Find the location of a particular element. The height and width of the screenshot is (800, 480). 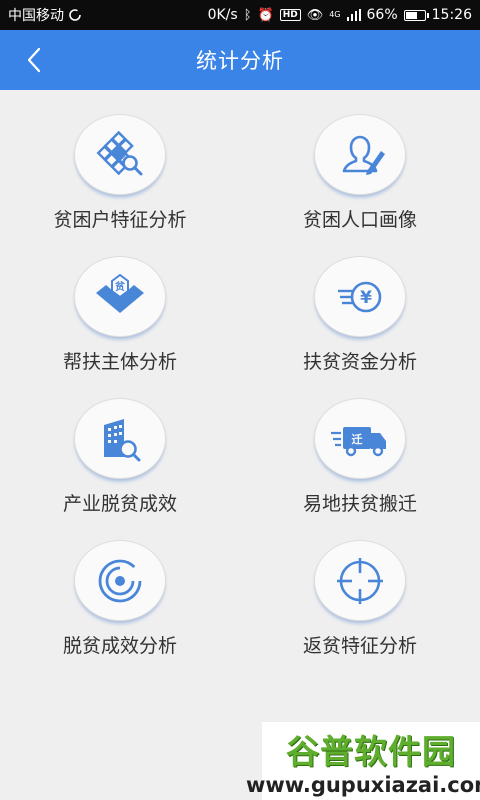

watermark-title: 谷普软件园 is located at coordinates (371, 751).